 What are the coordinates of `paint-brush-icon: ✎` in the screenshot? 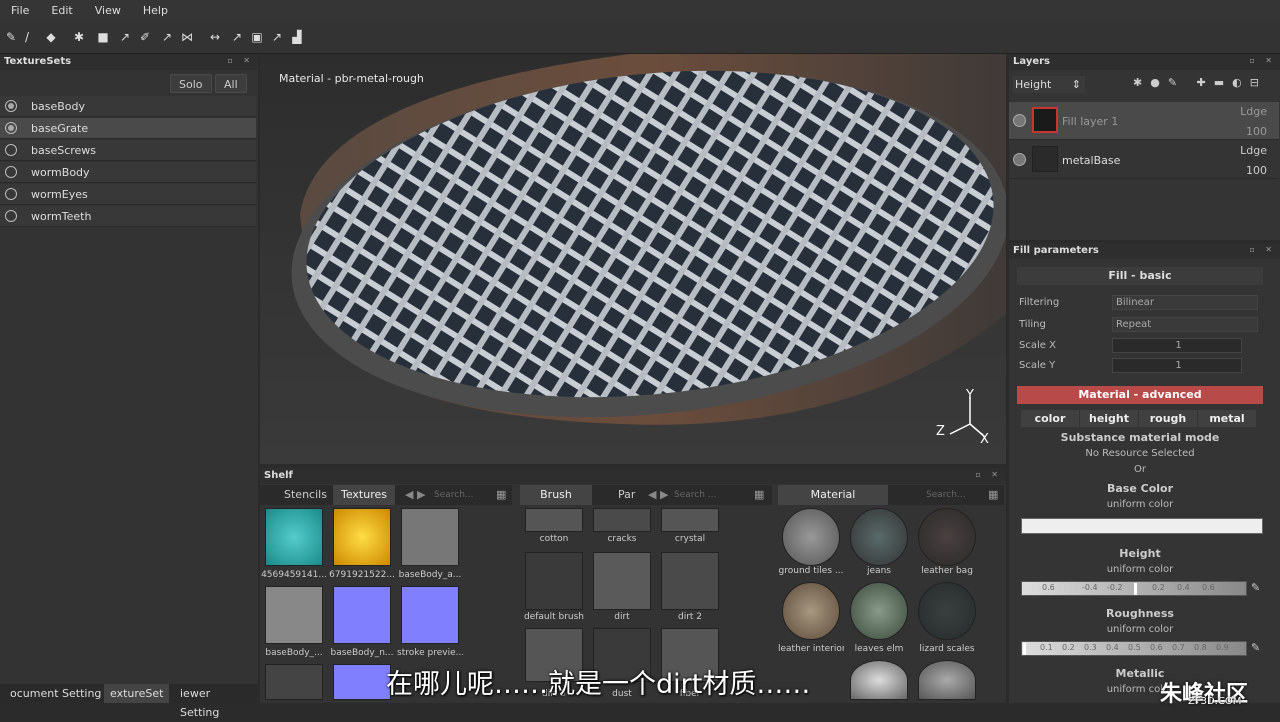 It's located at (11, 37).